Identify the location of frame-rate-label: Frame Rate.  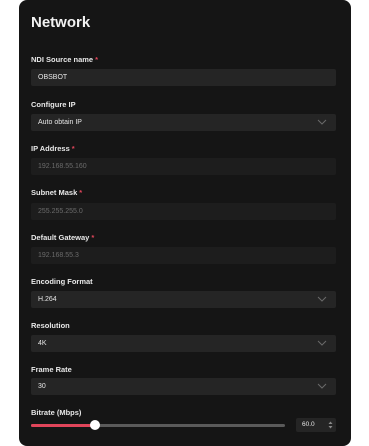
(51, 369).